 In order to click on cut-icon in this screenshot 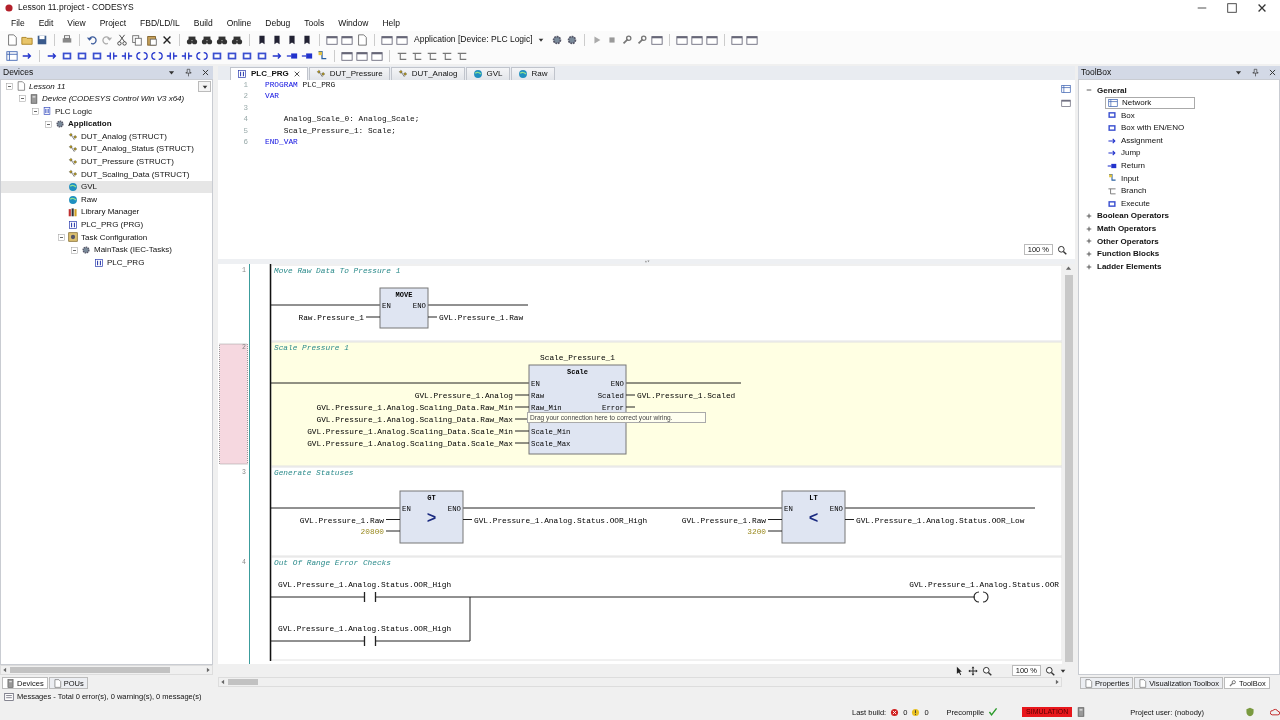, I will do `click(122, 39)`.